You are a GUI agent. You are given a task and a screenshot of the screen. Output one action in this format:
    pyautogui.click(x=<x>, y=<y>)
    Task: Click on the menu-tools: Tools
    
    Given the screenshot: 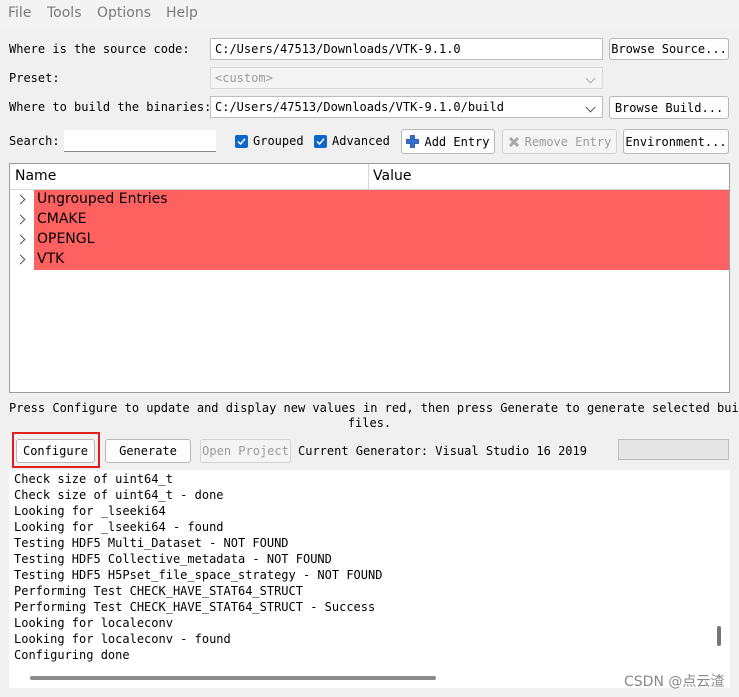 What is the action you would take?
    pyautogui.click(x=64, y=13)
    